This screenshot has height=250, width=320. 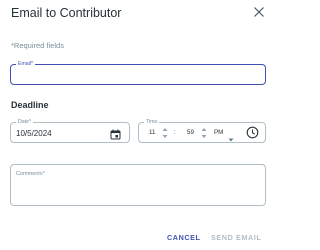 I want to click on required-fields-note: *Required fields, so click(x=37, y=45).